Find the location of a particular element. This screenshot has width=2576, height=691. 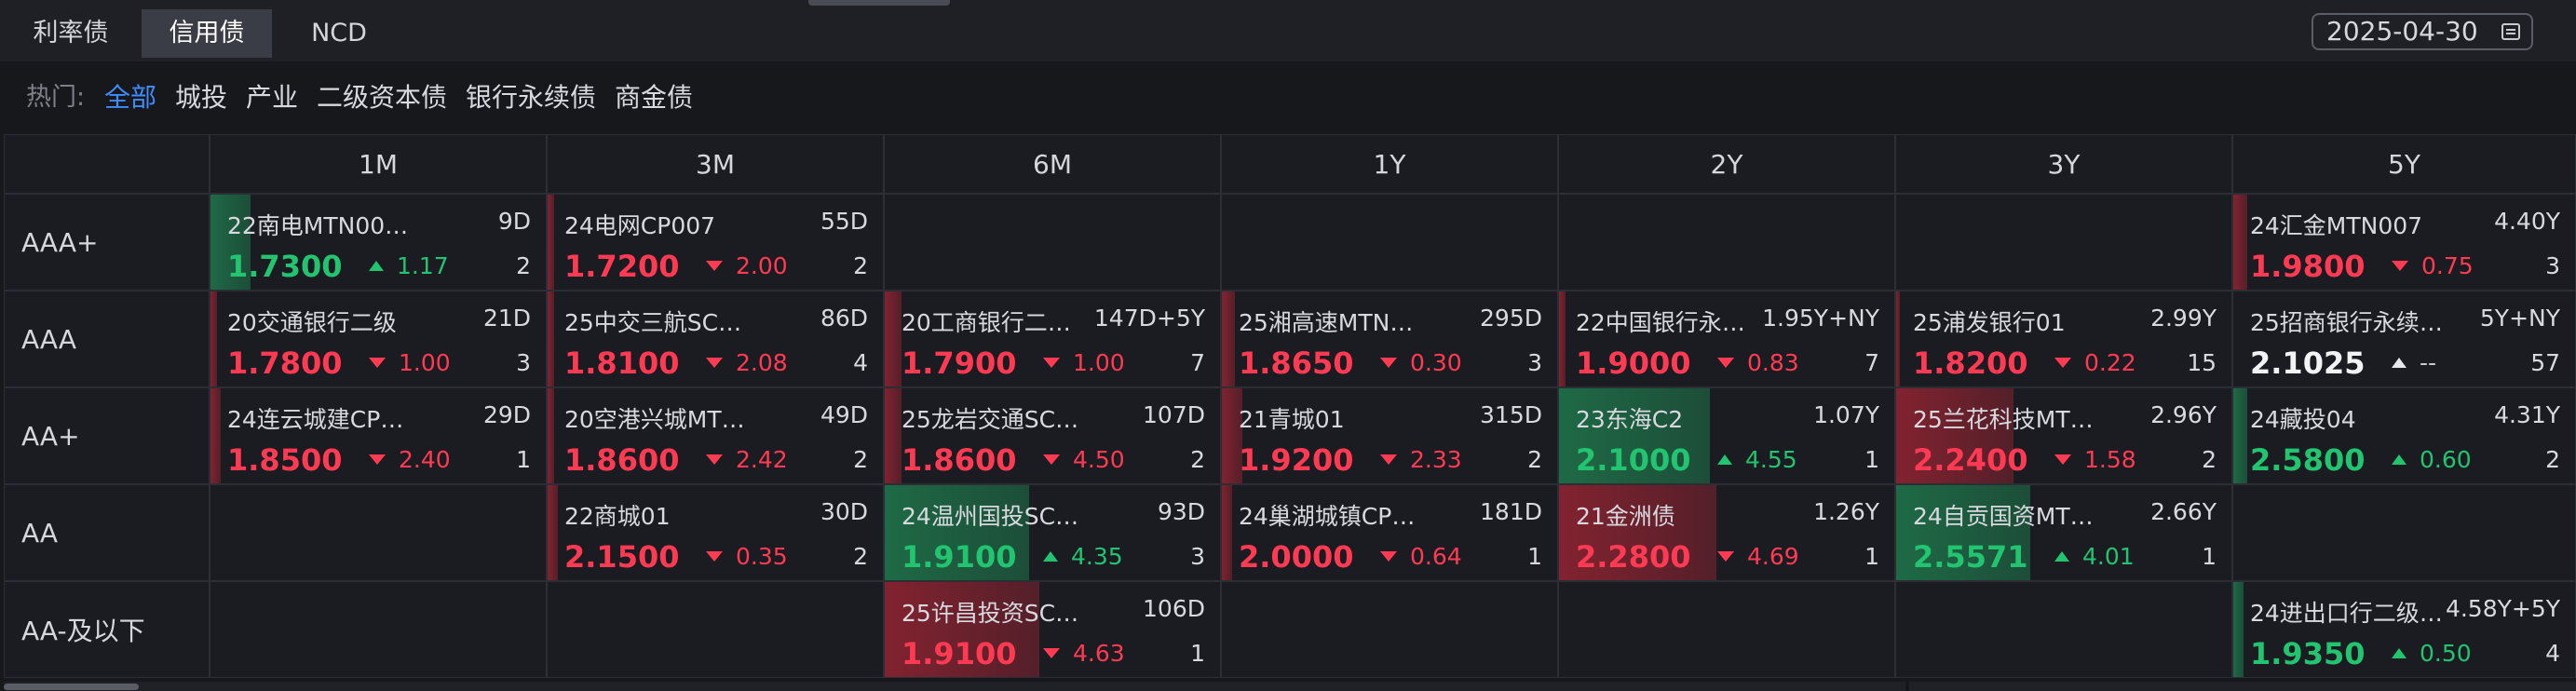

filter-all: 全部 is located at coordinates (130, 97).